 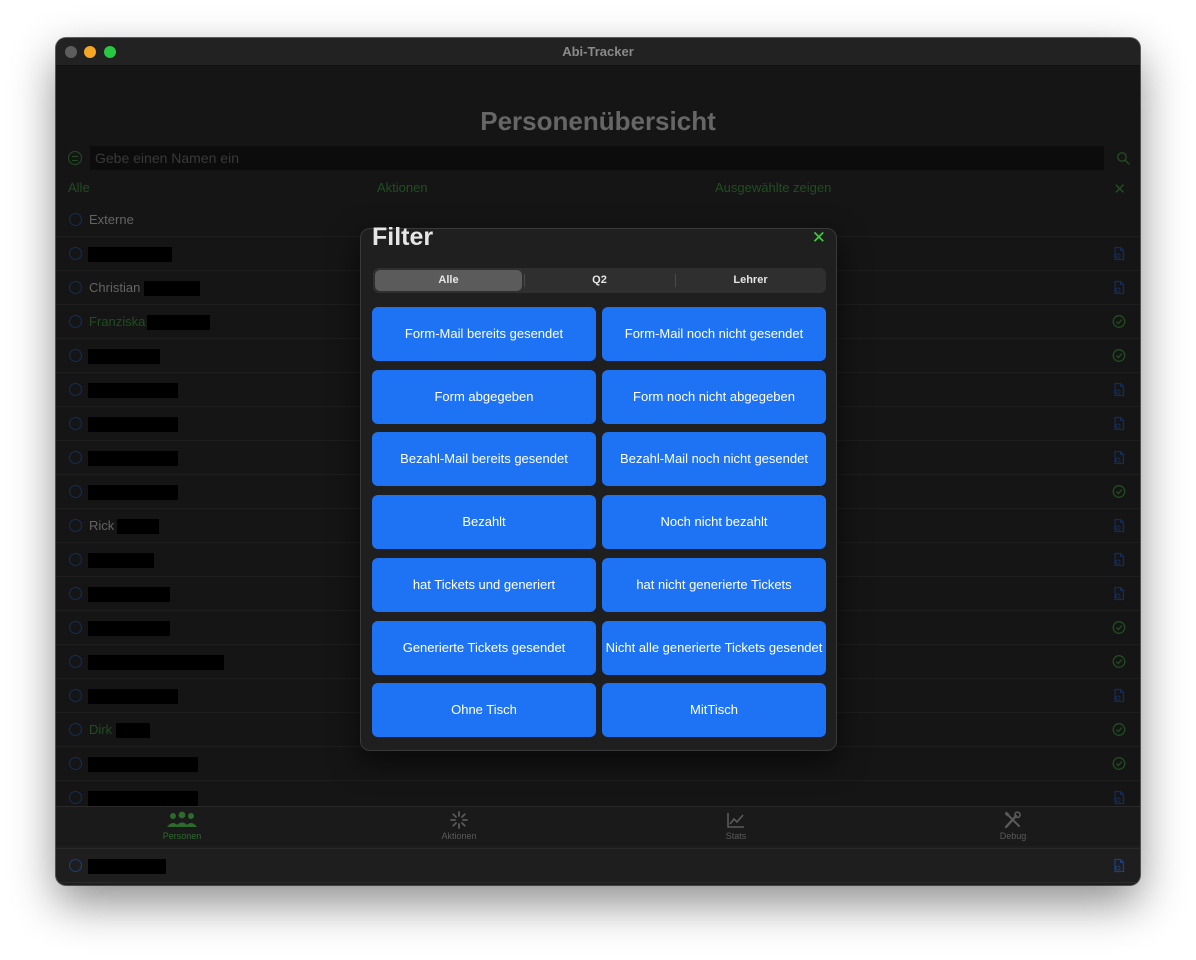 What do you see at coordinates (484, 459) in the screenshot?
I see `filter-button: Bezahl-Mail bereits gesendet` at bounding box center [484, 459].